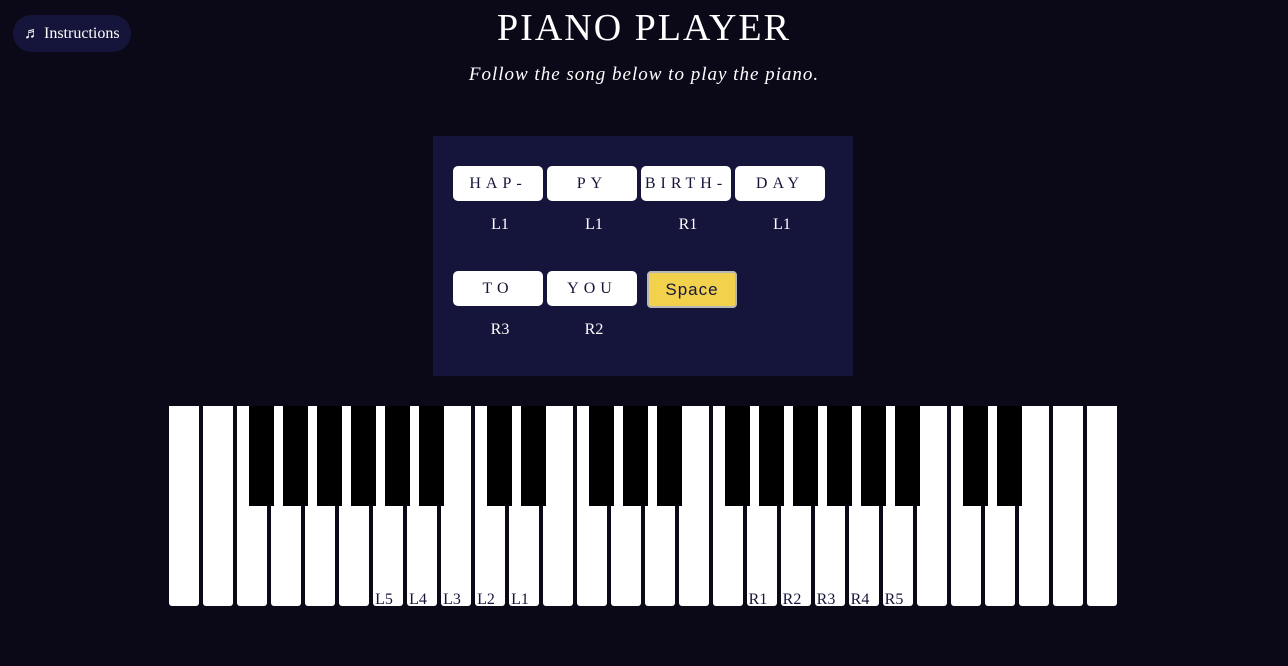 Image resolution: width=1288 pixels, height=666 pixels. What do you see at coordinates (688, 224) in the screenshot?
I see `song-hand-birth: R1` at bounding box center [688, 224].